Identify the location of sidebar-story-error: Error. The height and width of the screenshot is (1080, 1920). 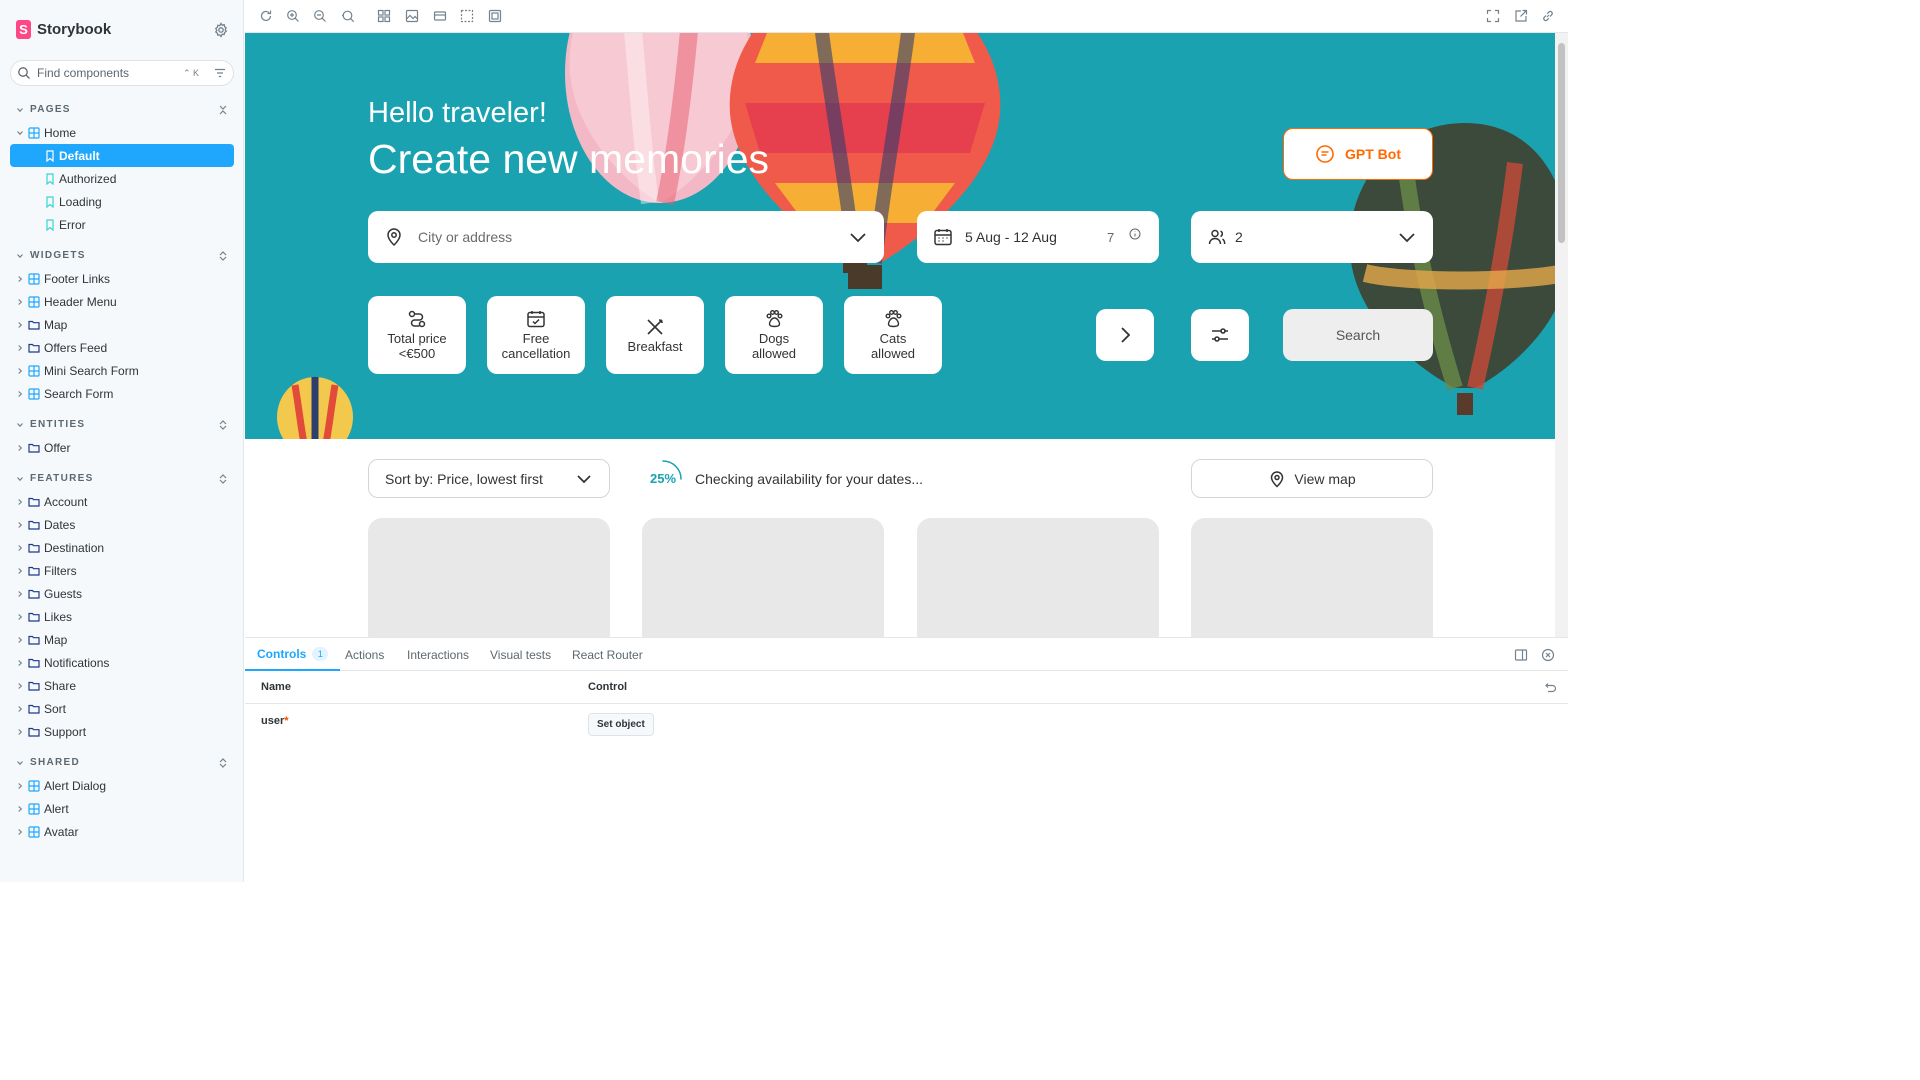
(121, 224).